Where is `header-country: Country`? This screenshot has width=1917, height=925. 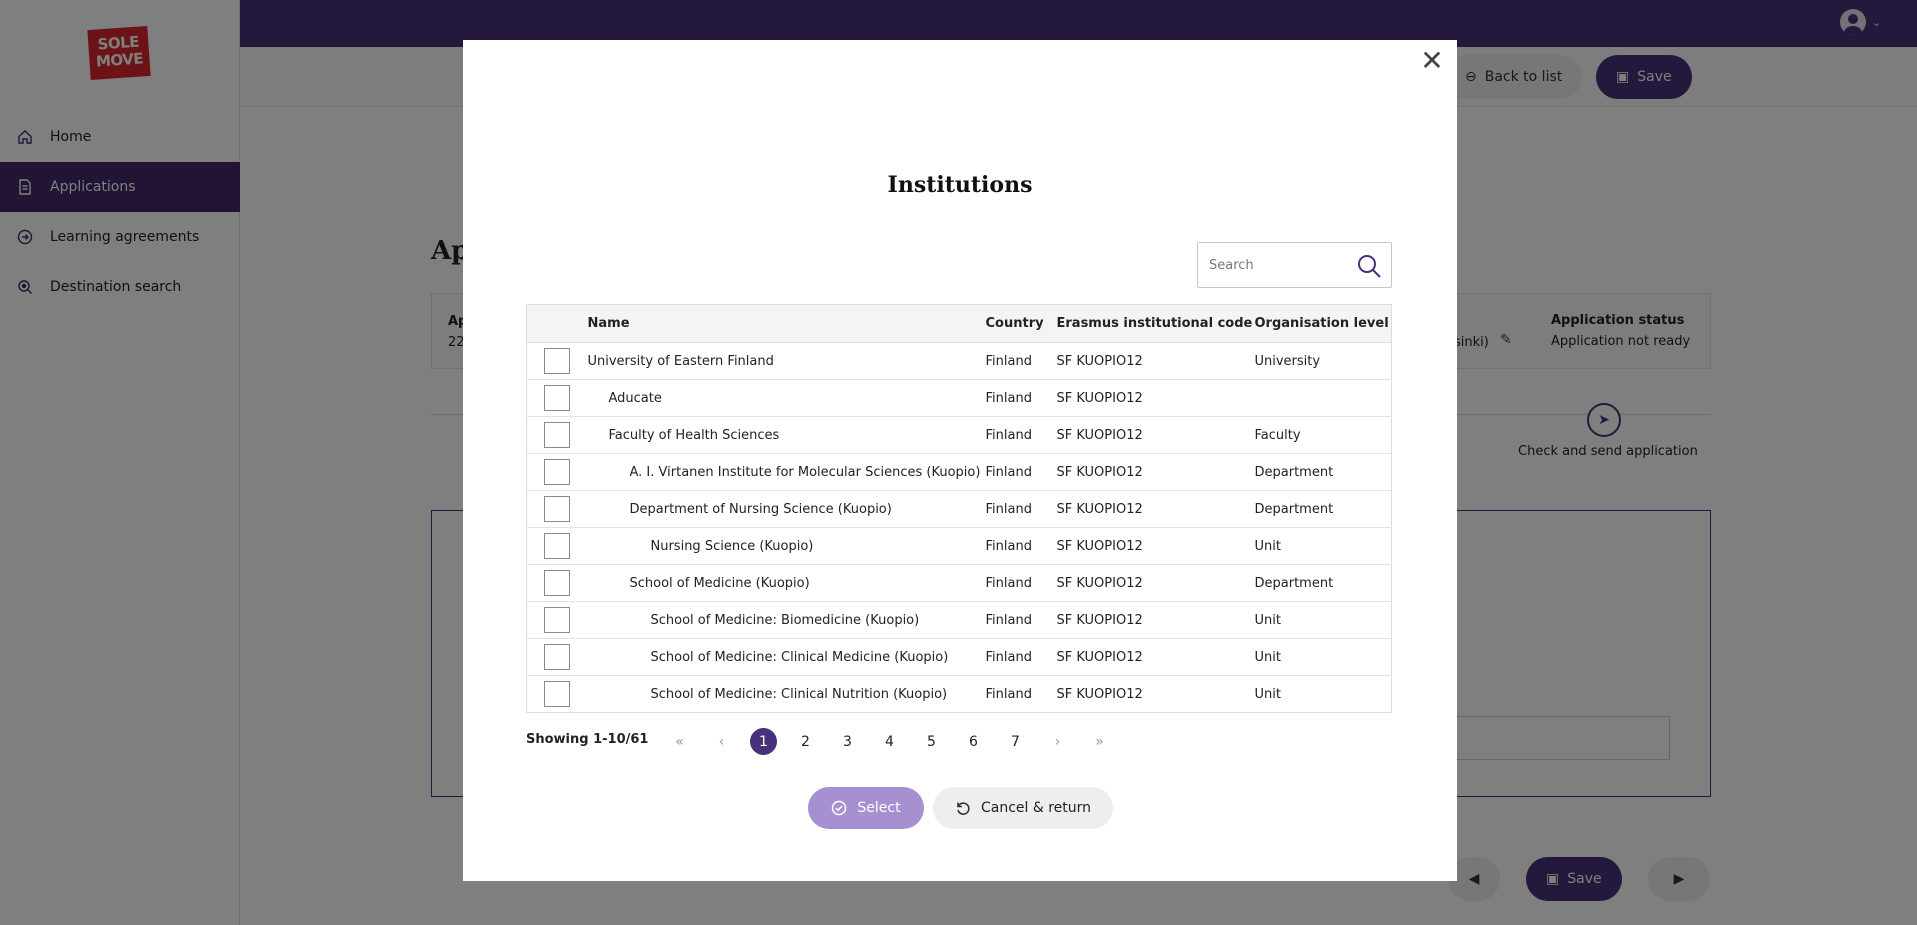
header-country: Country is located at coordinates (1021, 323).